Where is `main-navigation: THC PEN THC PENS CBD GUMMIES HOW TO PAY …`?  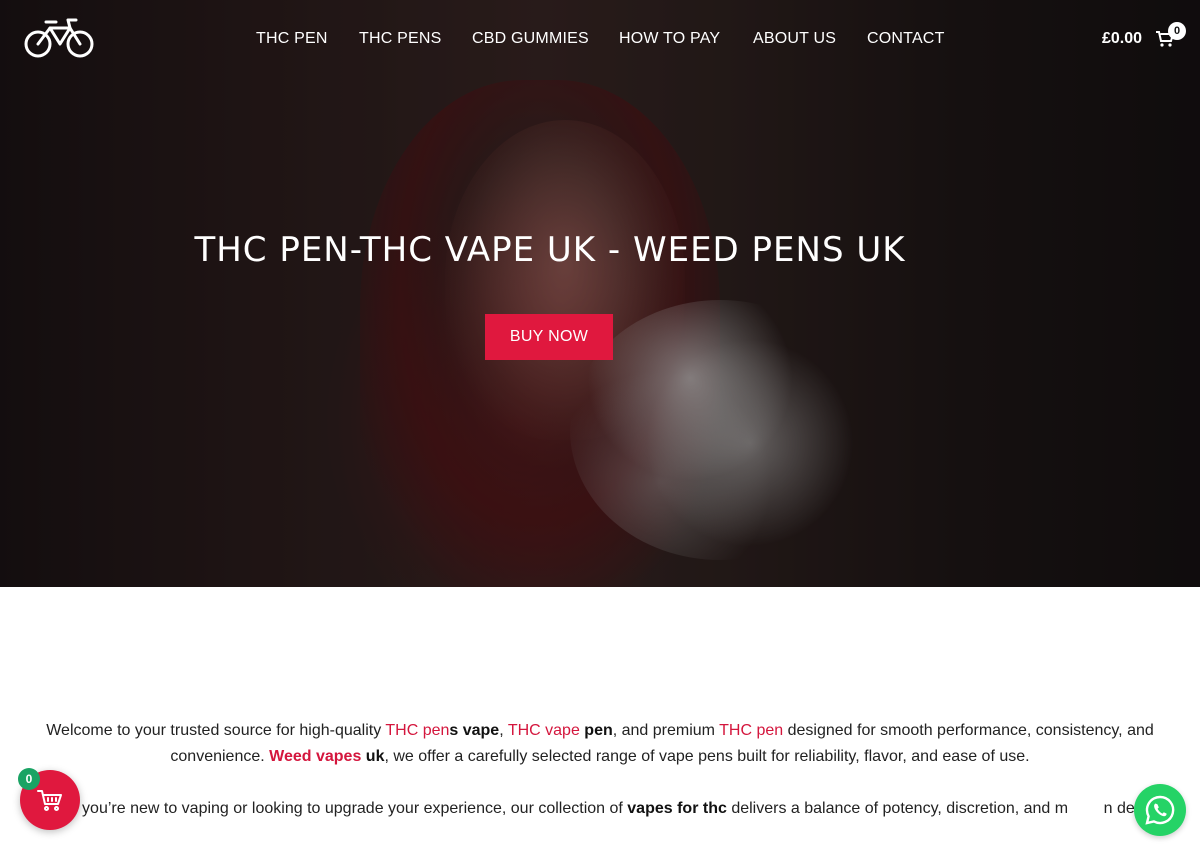
main-navigation: THC PEN THC PENS CBD GUMMIES HOW TO PAY … is located at coordinates (600, 41).